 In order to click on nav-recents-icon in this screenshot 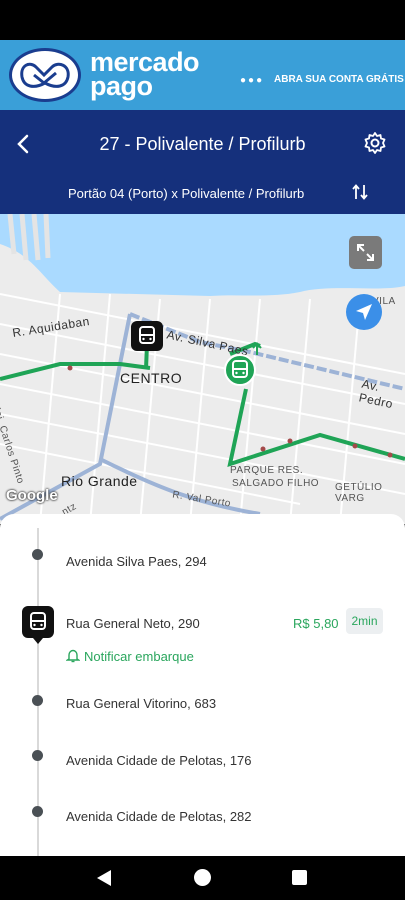, I will do `click(299, 877)`.